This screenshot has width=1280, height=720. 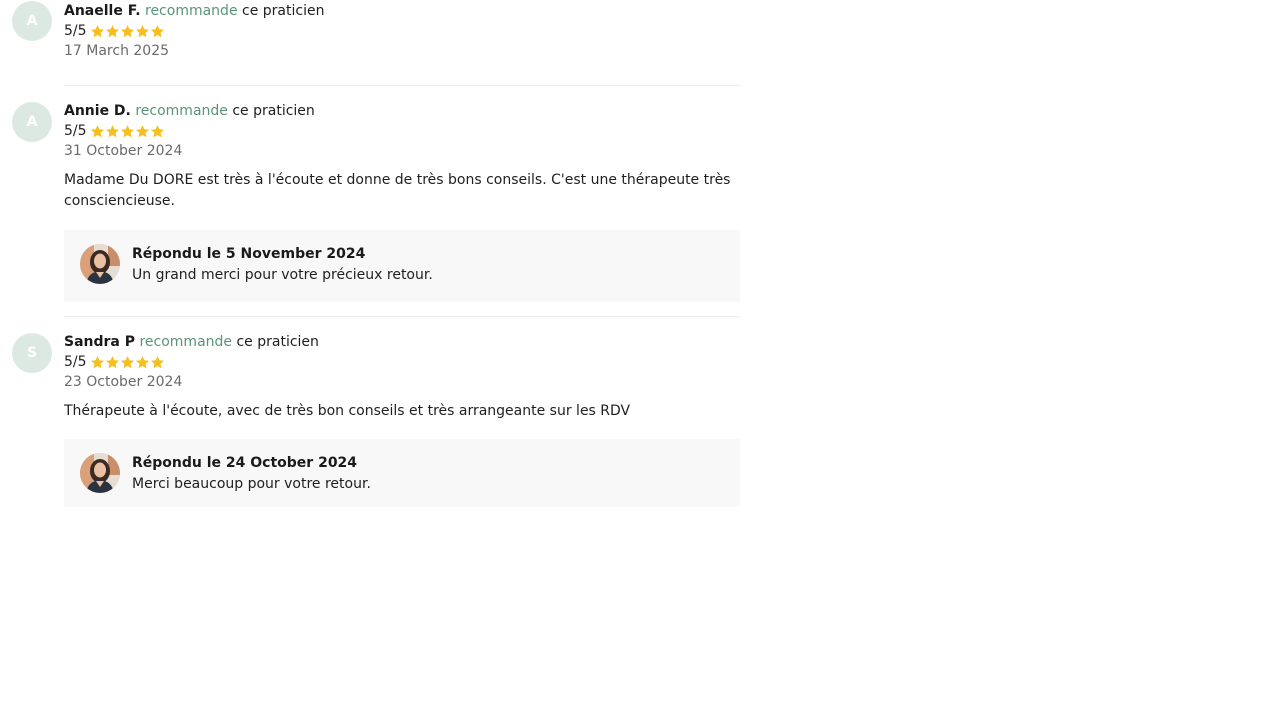 I want to click on review-header: Annie D. recommande ce praticien, so click(x=402, y=111).